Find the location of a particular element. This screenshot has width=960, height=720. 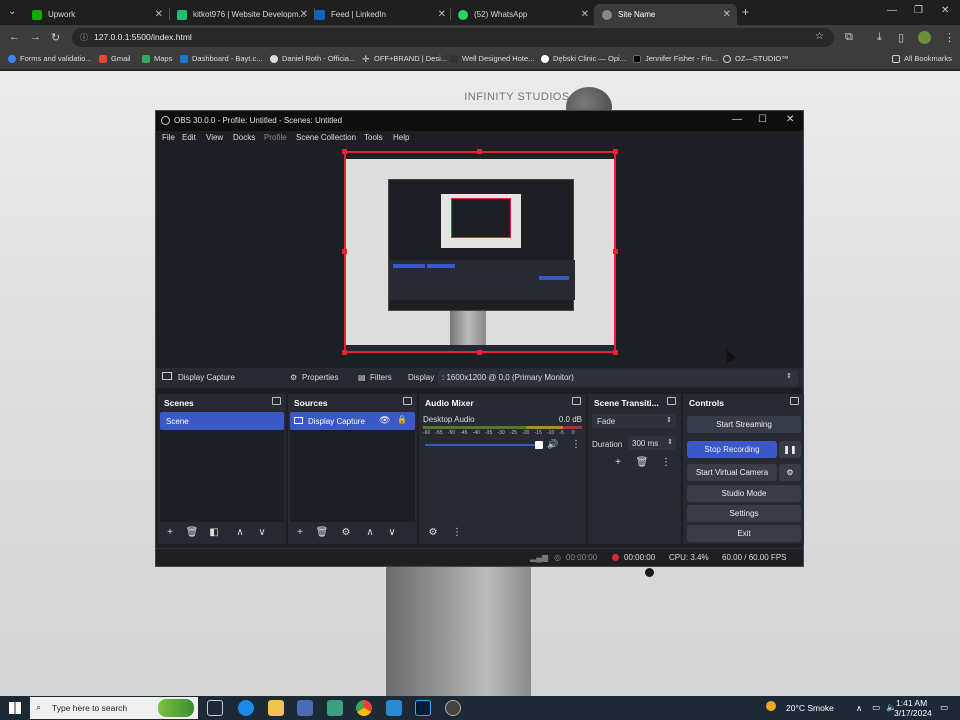

pause-icon: ❚❚ is located at coordinates (790, 449).